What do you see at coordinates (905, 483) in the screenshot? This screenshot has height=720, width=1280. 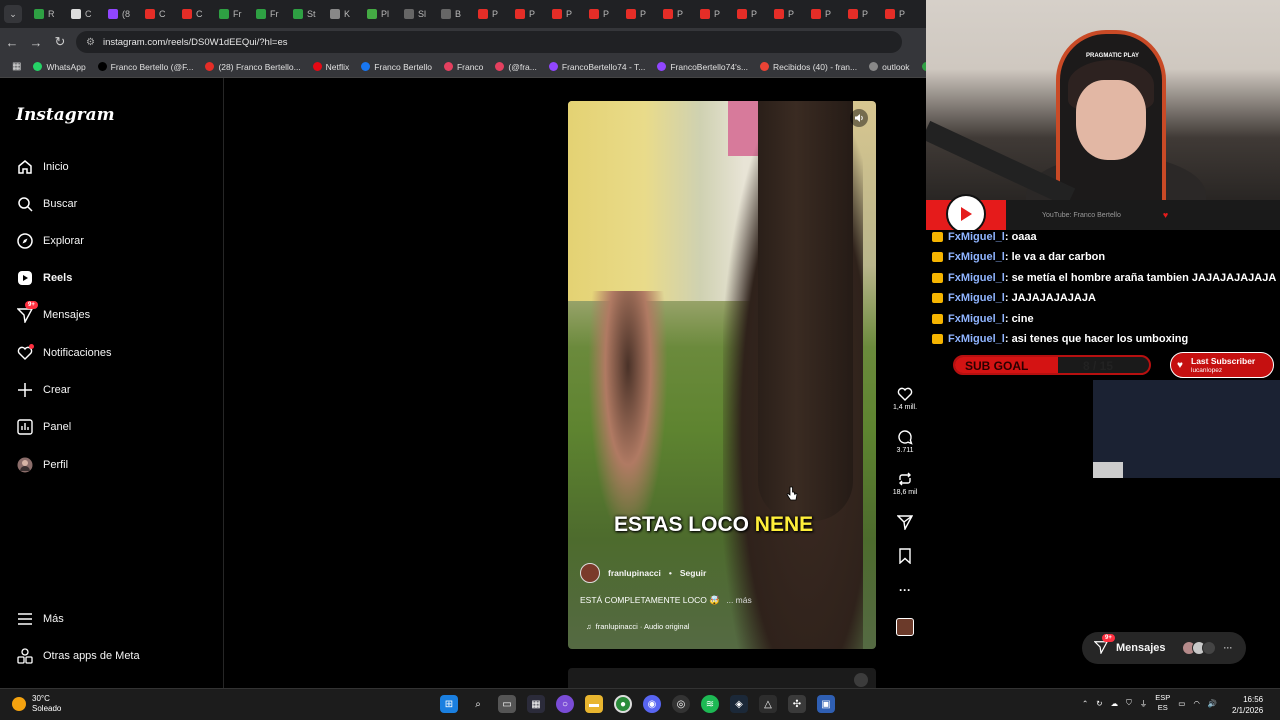 I see `repost-button: 18,6 mil` at bounding box center [905, 483].